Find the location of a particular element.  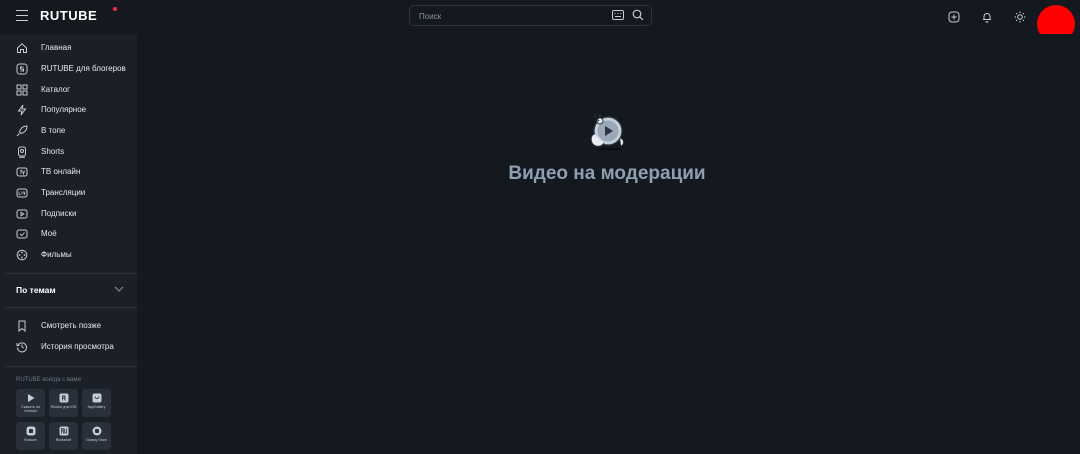

app-appgallery: AppGallery is located at coordinates (96, 403).